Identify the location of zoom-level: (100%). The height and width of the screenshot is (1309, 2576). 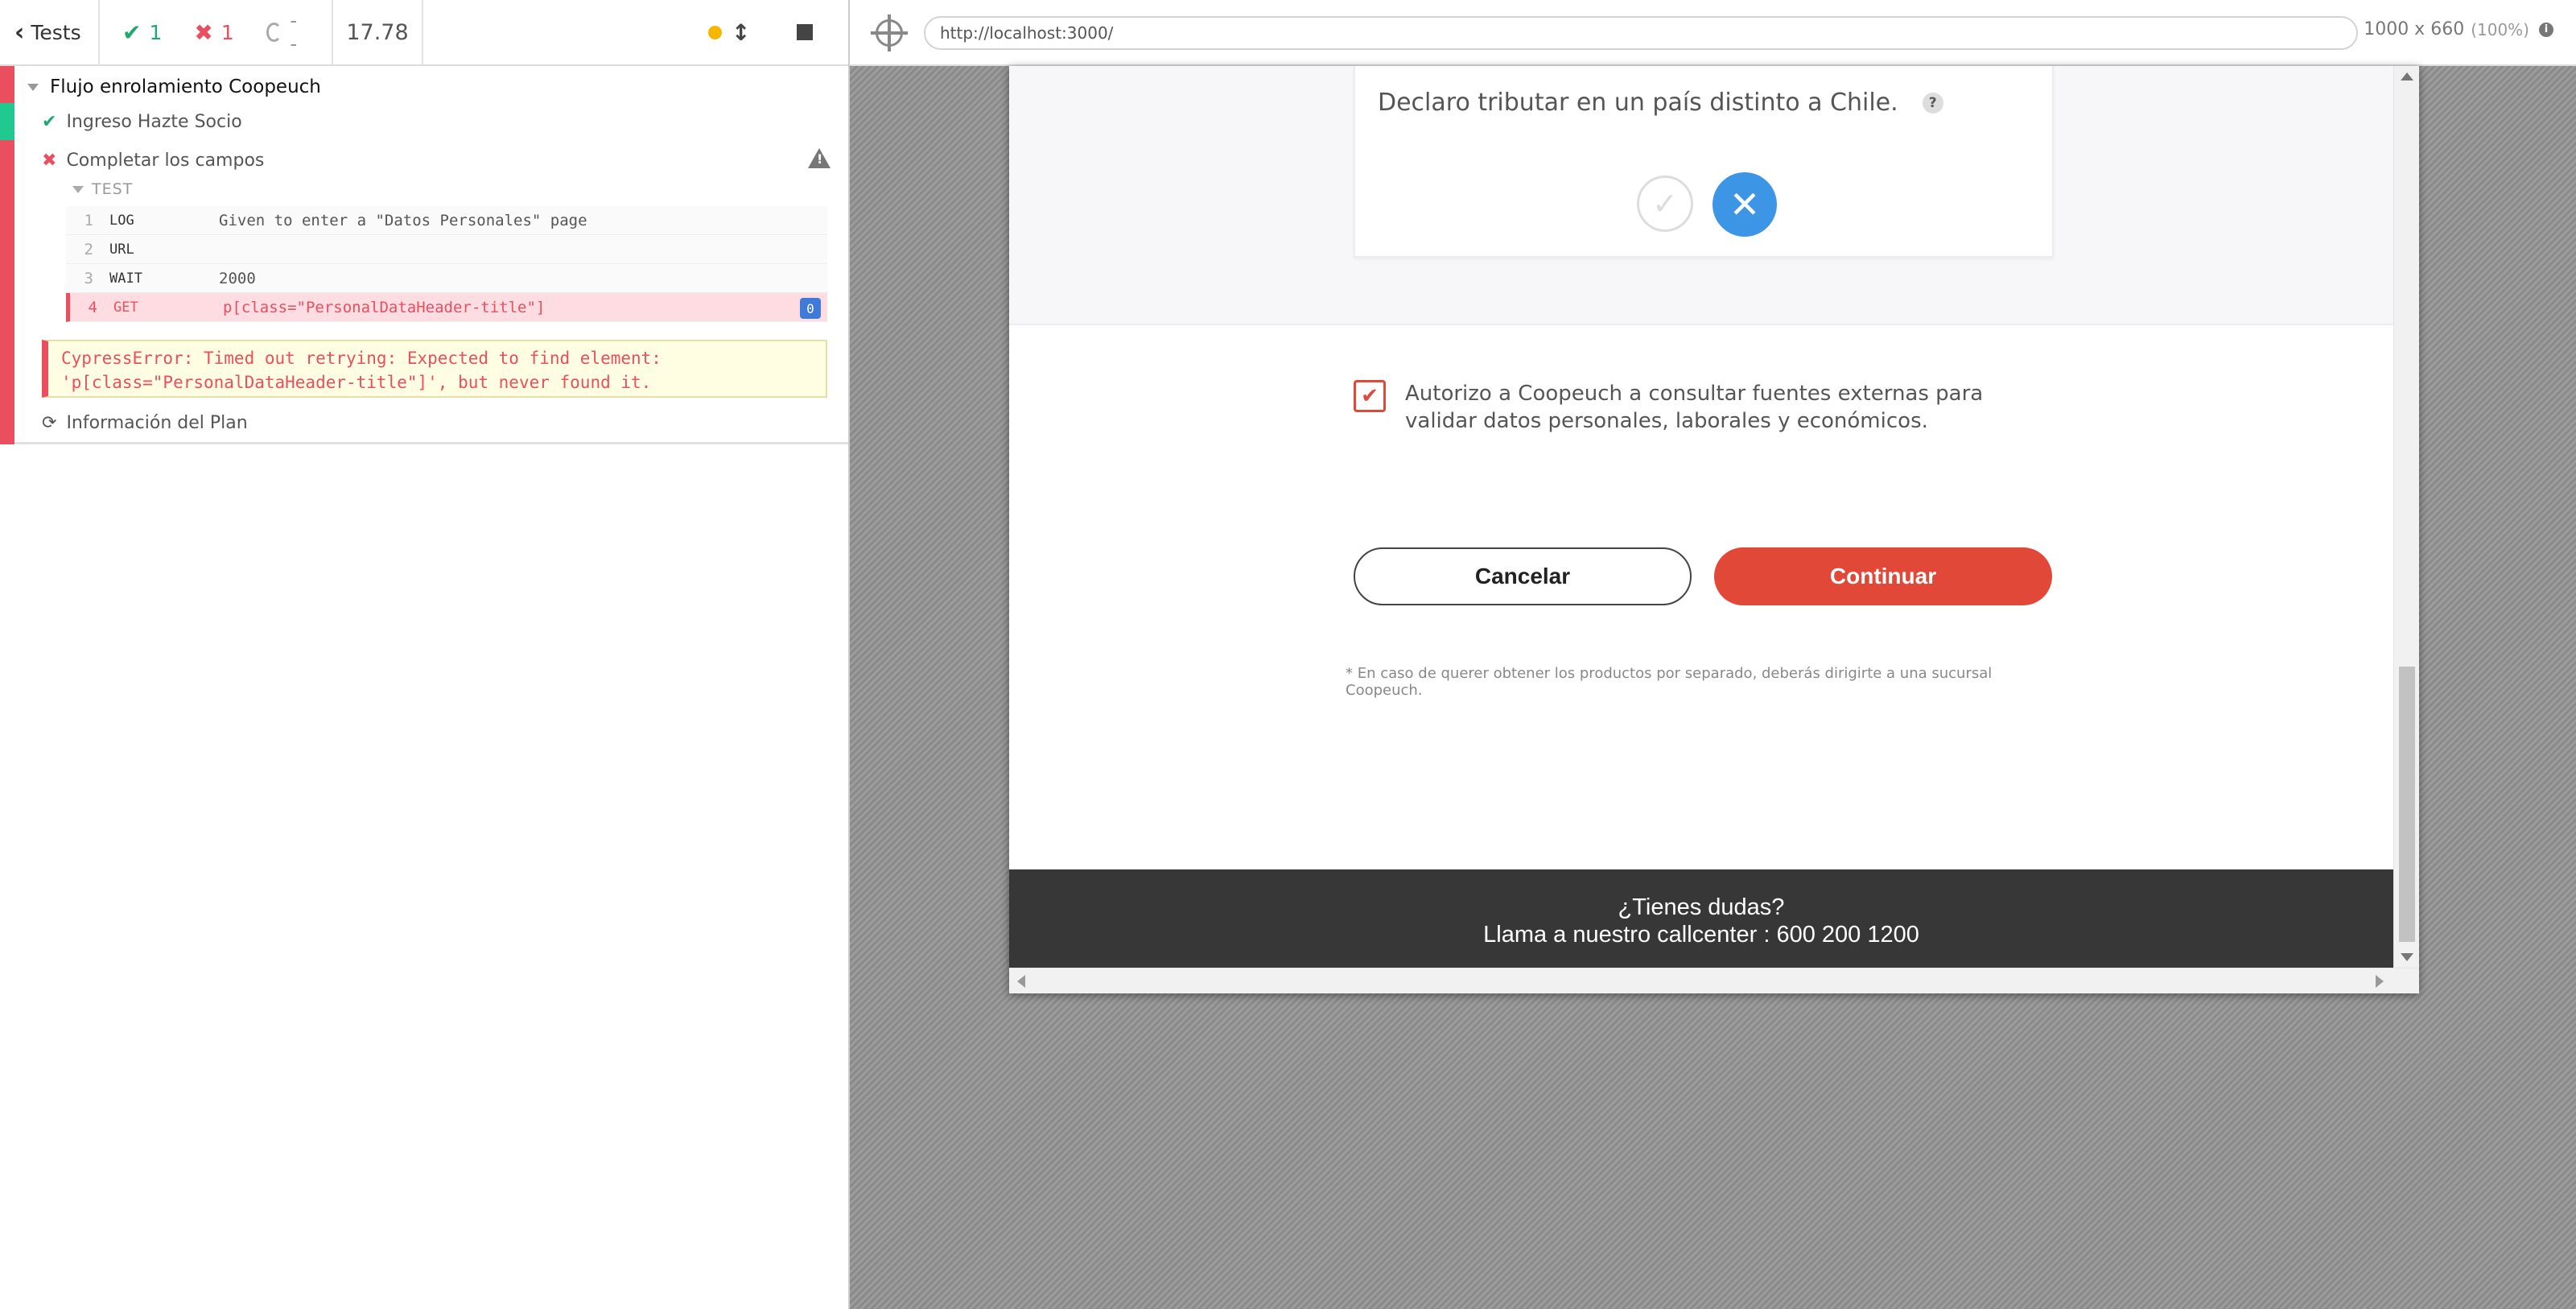
(2500, 29).